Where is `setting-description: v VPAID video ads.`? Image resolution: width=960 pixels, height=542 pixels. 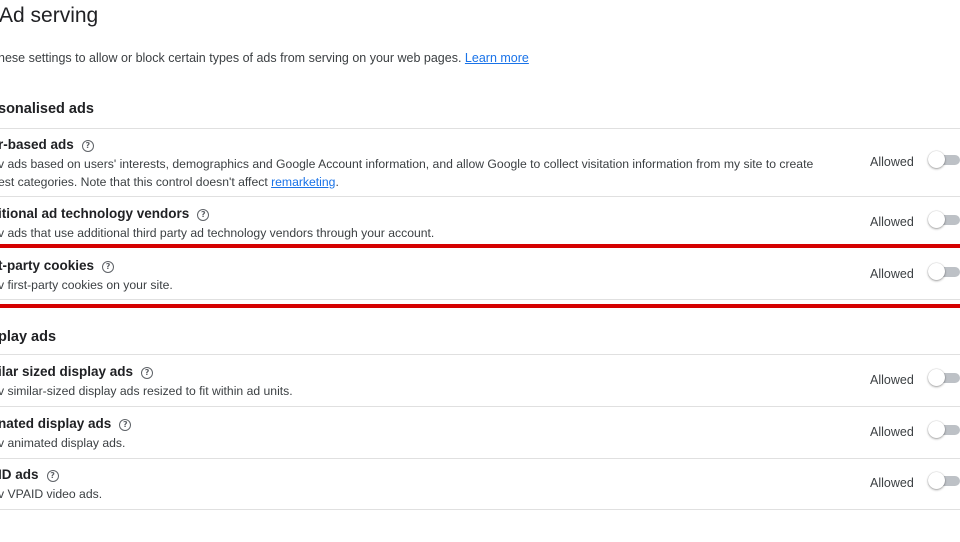 setting-description: v VPAID video ads. is located at coordinates (51, 494).